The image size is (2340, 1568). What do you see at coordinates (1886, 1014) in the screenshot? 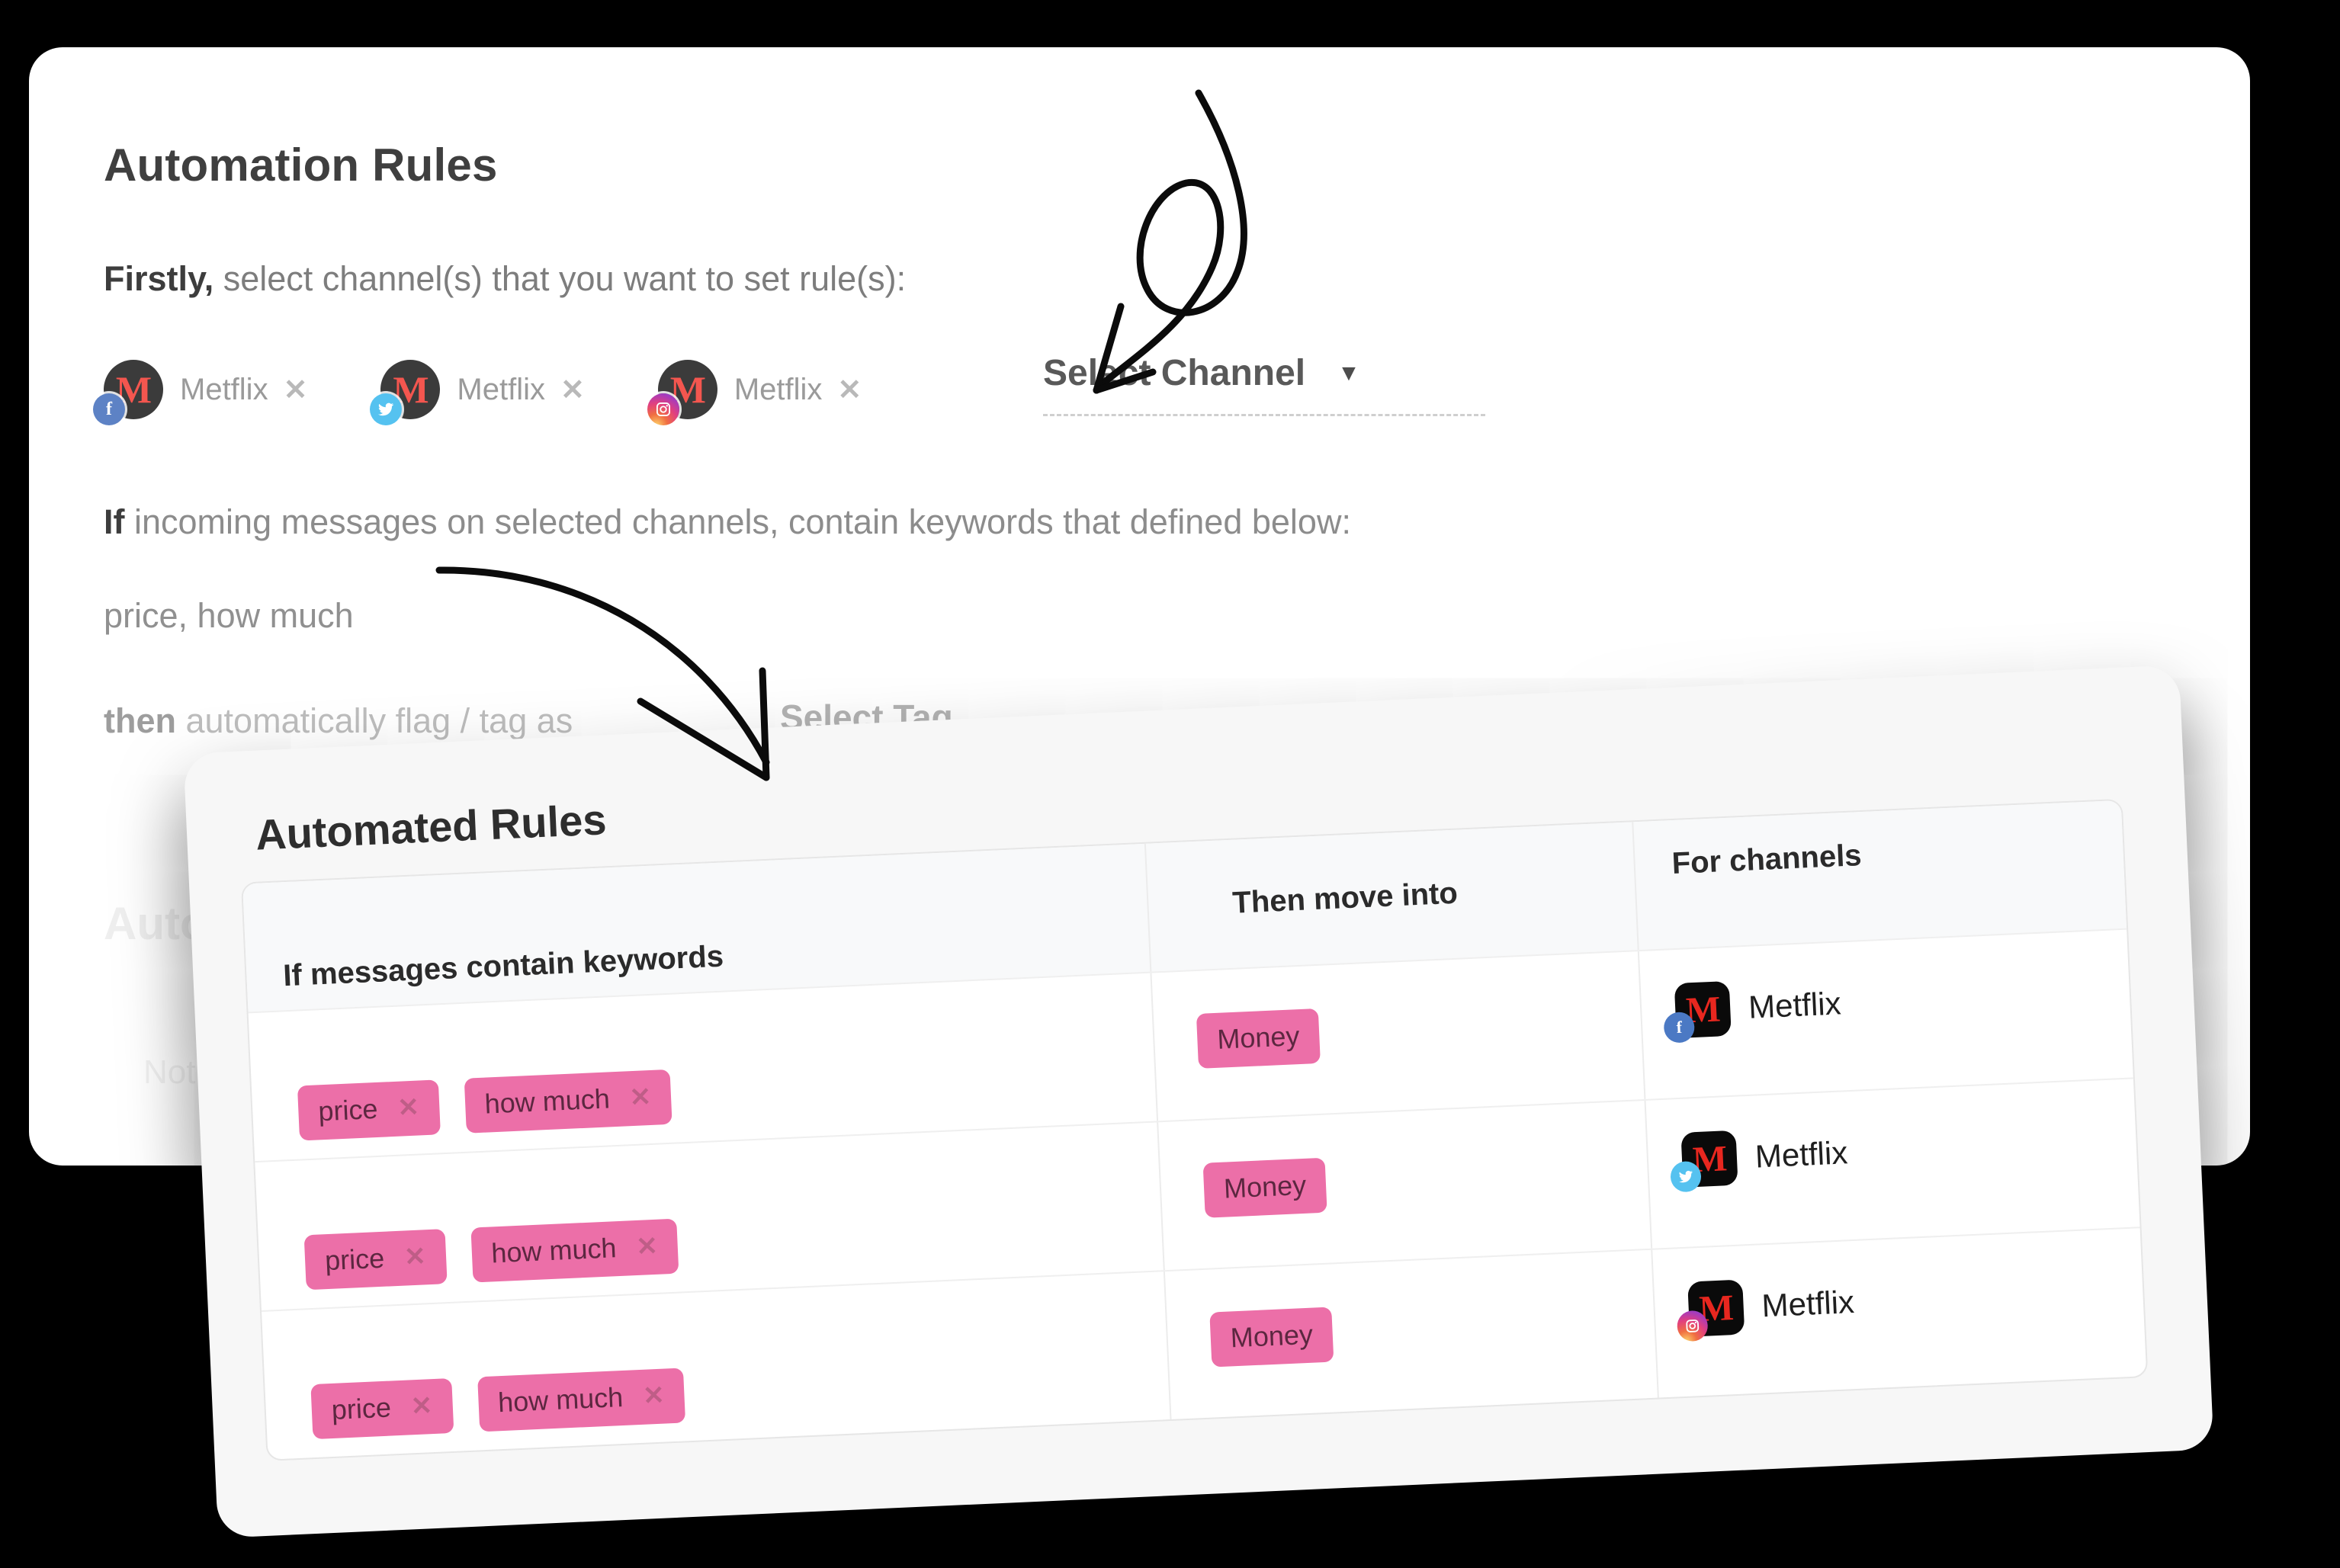
I see `cell-channel: M f Metflix` at bounding box center [1886, 1014].